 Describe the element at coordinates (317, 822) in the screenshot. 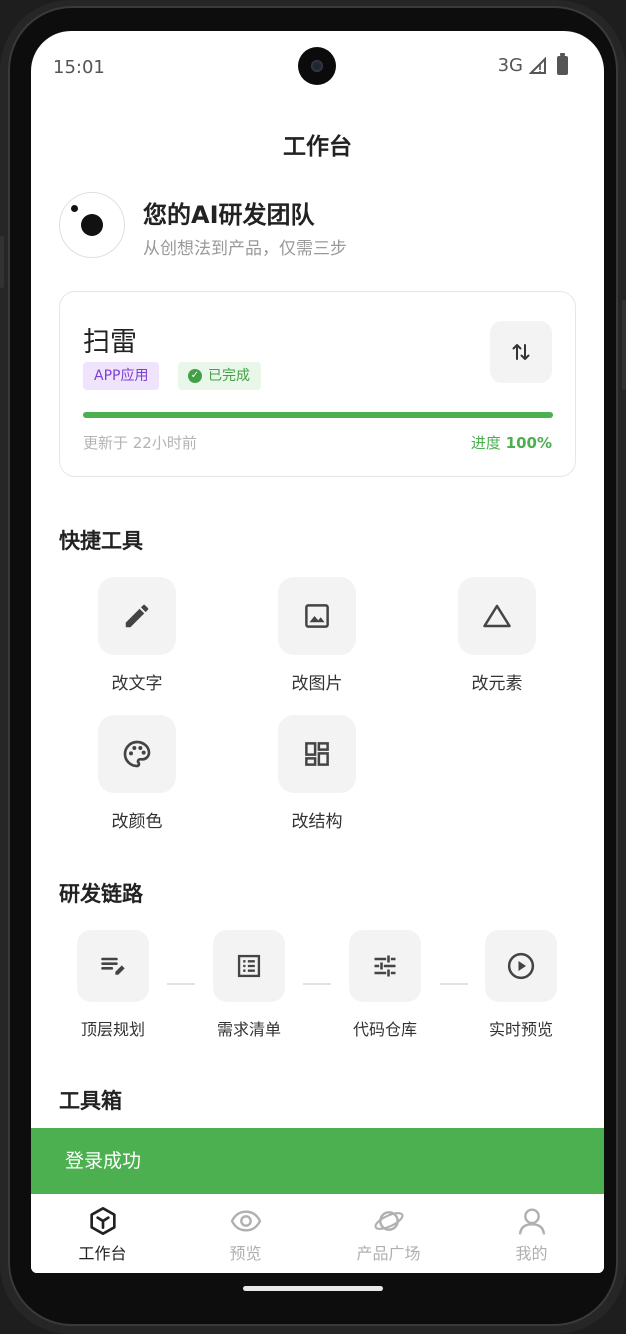

I see `tool-label: 改结构` at that location.